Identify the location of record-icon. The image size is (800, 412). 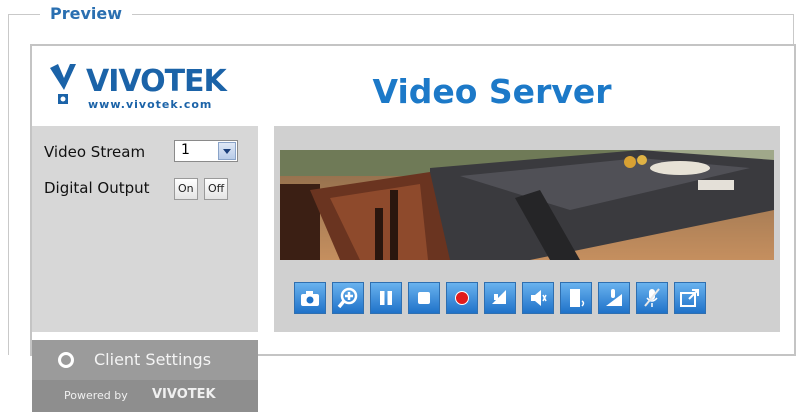
(462, 298).